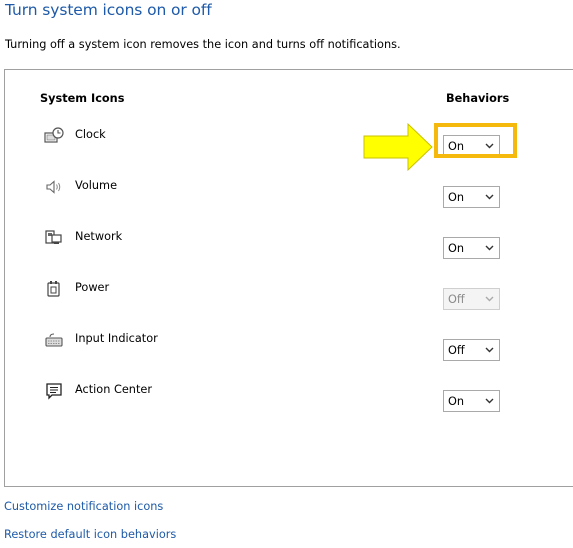 The image size is (573, 548). I want to click on row-network: Network On, so click(285, 248).